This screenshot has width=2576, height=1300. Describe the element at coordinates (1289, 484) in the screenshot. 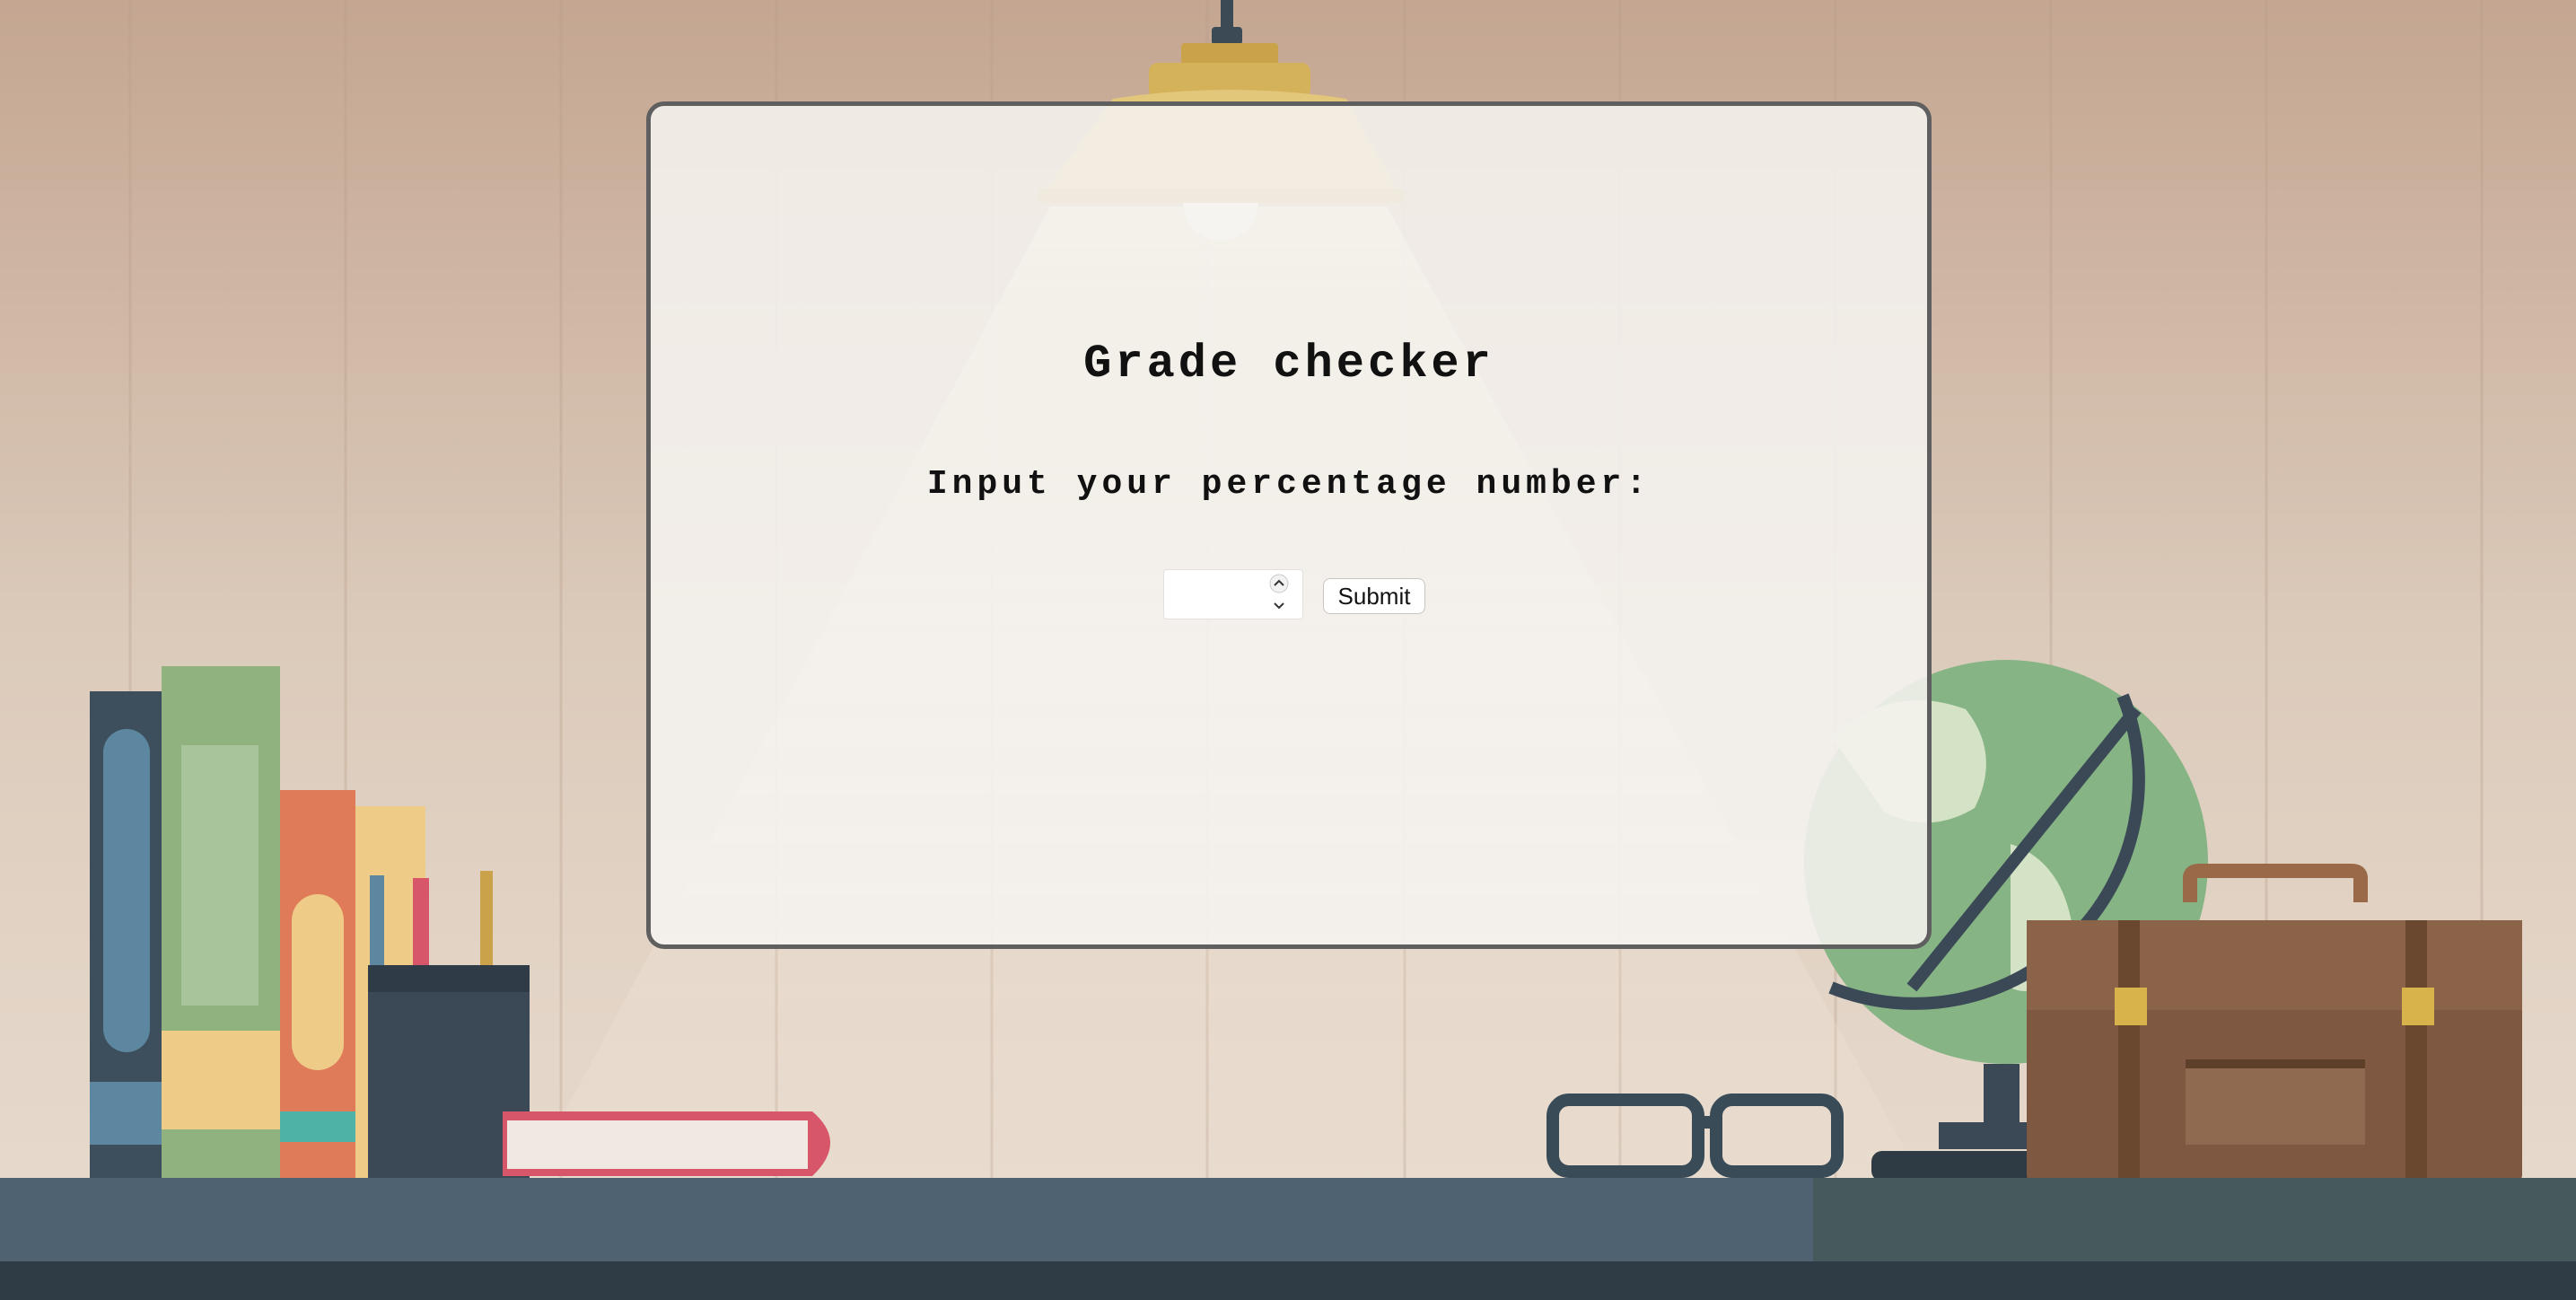

I see `percentage-prompt: Input your percentage number:` at that location.